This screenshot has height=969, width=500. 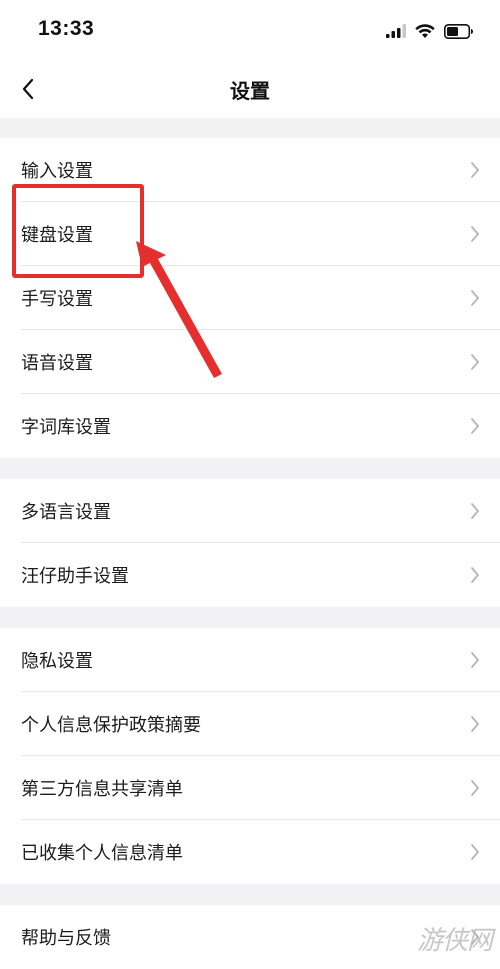 What do you see at coordinates (57, 299) in the screenshot?
I see `row-label: 手写设置` at bounding box center [57, 299].